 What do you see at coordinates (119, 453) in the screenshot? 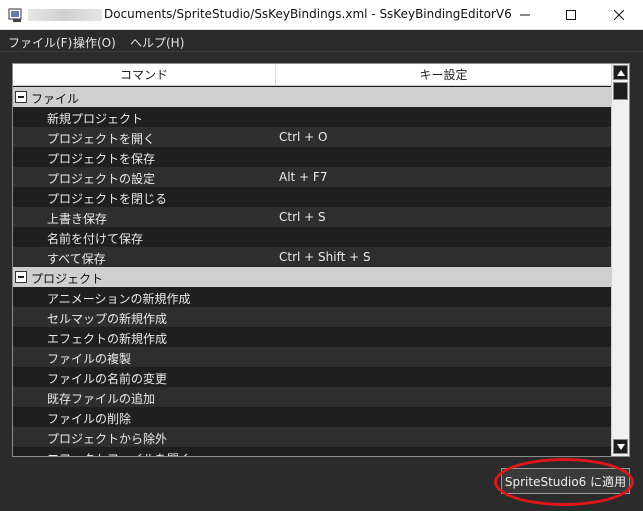
I see `command-cell: エフェクトファイルを開く` at bounding box center [119, 453].